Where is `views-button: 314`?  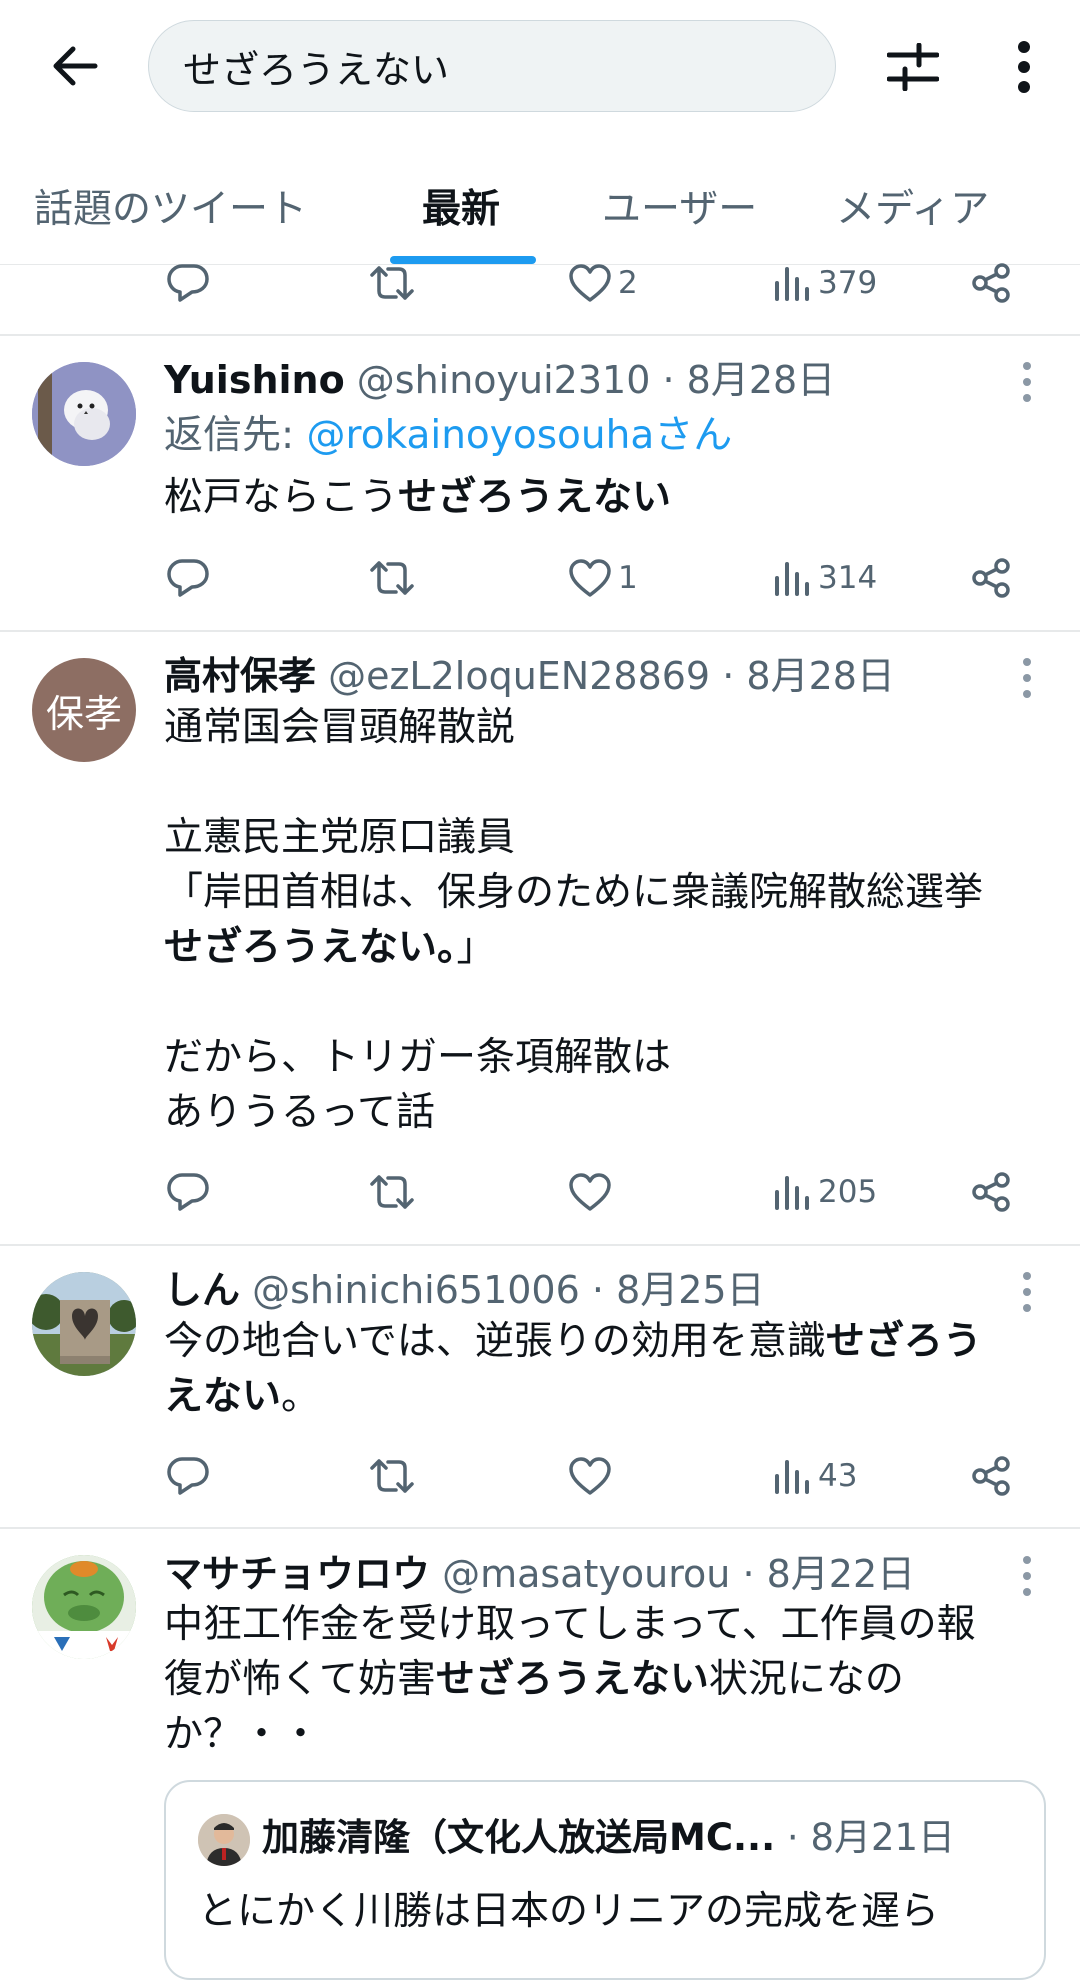 views-button: 314 is located at coordinates (824, 578).